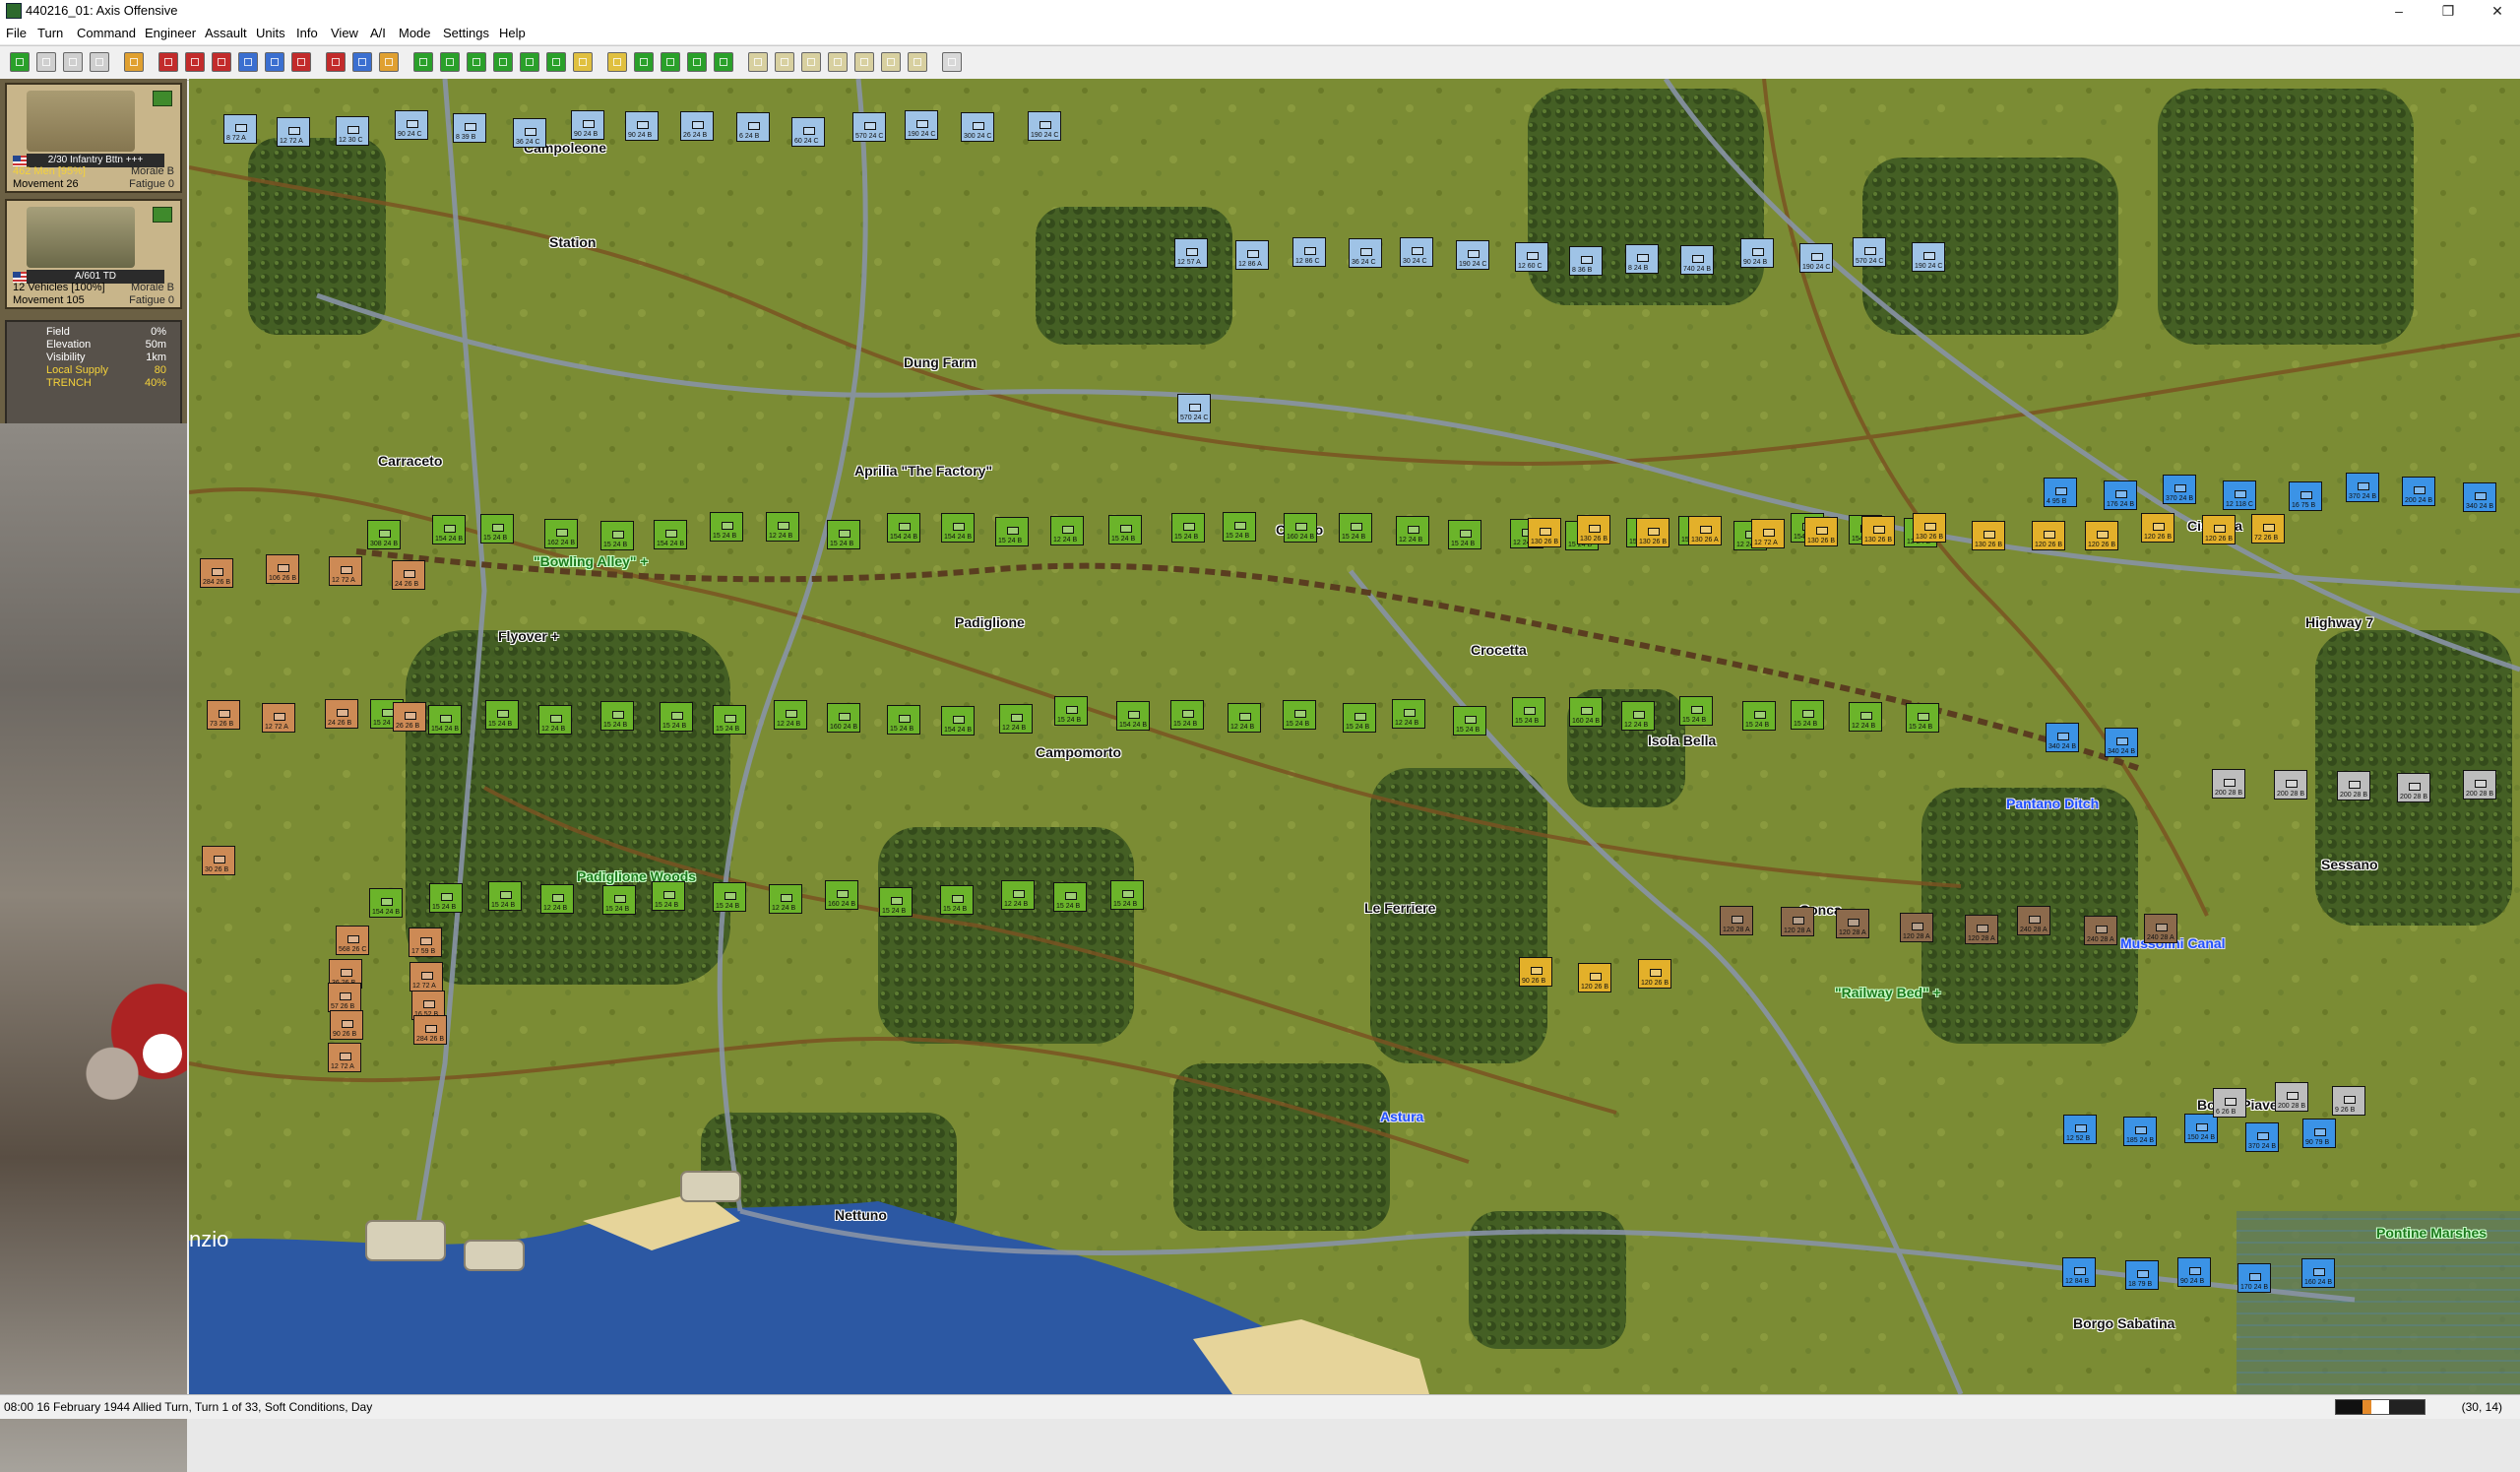 This screenshot has width=2520, height=1472. Describe the element at coordinates (218, 860) in the screenshot. I see `unit-counter: 30 26 B` at that location.